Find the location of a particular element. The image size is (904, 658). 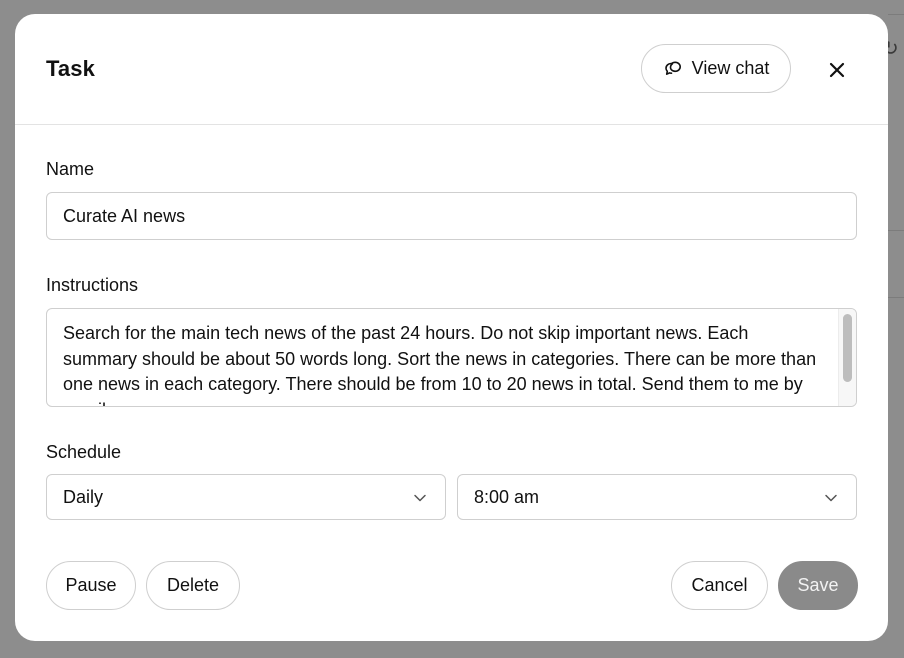

frequency-value: Daily is located at coordinates (83, 496).